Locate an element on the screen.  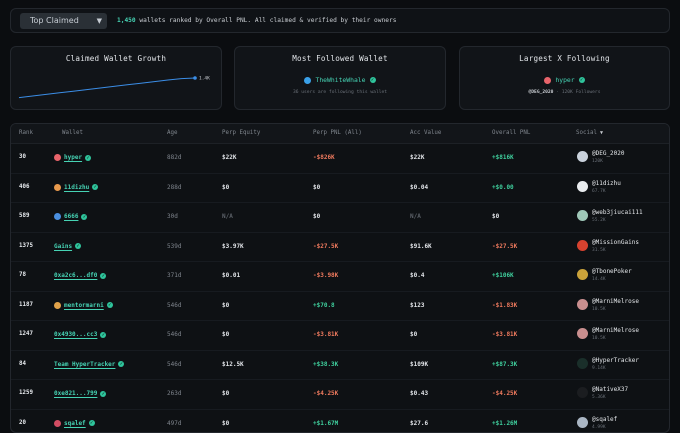
header-acc-value: Acc Value is located at coordinates (425, 133).